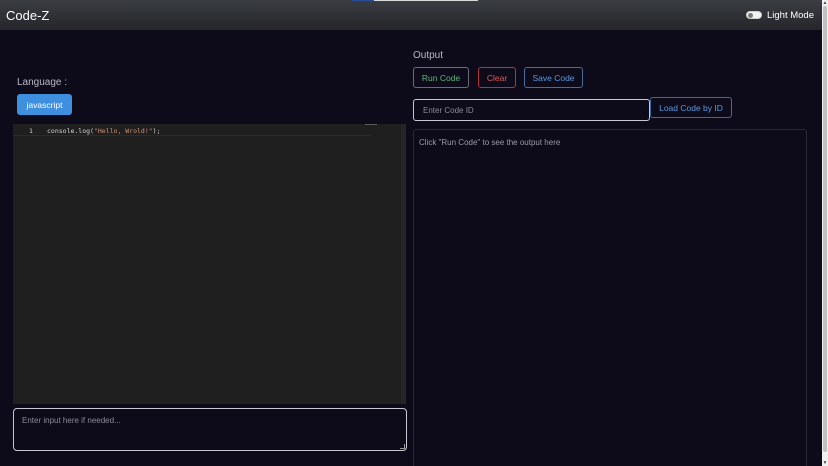  I want to click on resize-grip-icon, so click(402, 446).